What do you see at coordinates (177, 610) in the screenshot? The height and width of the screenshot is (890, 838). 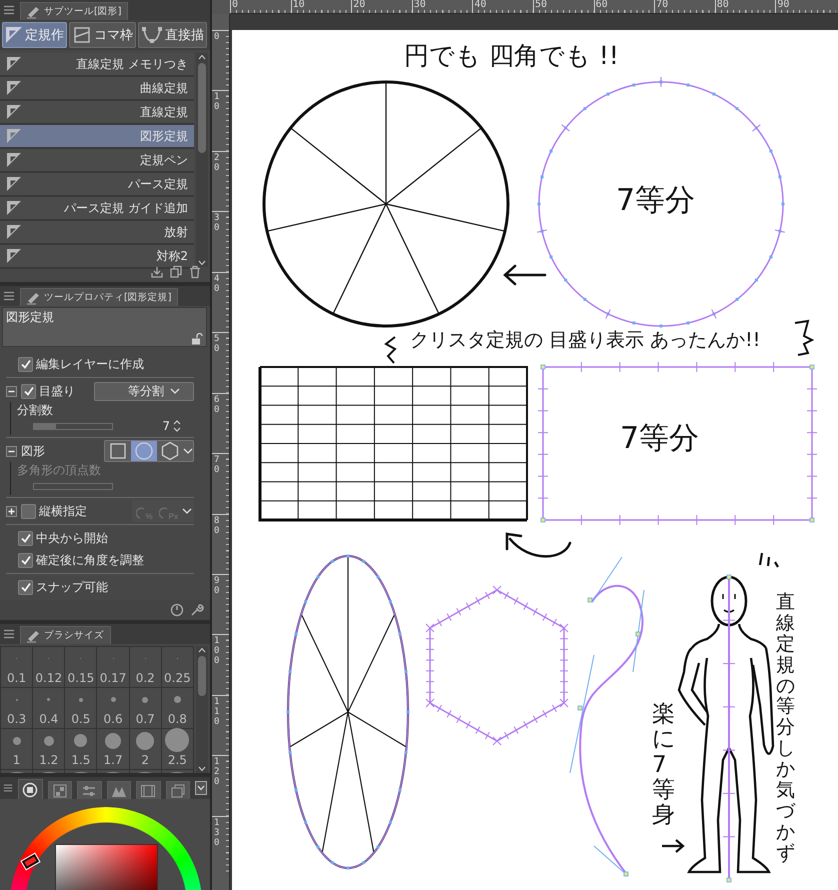 I see `dial-icon` at bounding box center [177, 610].